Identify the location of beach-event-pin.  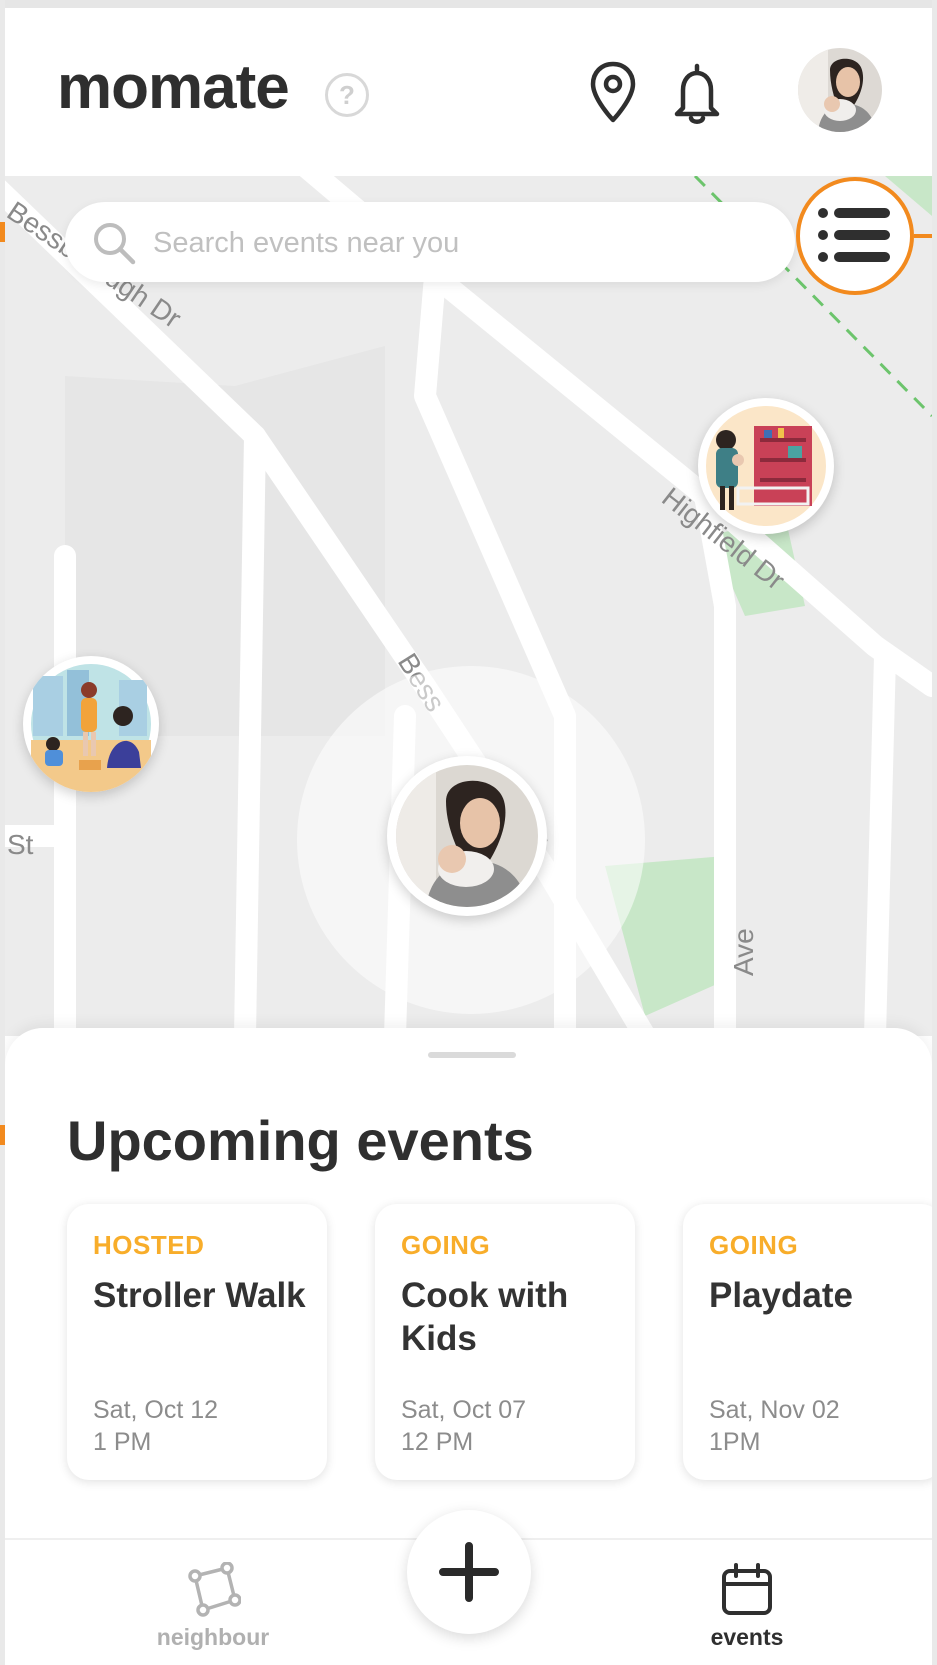
(91, 724).